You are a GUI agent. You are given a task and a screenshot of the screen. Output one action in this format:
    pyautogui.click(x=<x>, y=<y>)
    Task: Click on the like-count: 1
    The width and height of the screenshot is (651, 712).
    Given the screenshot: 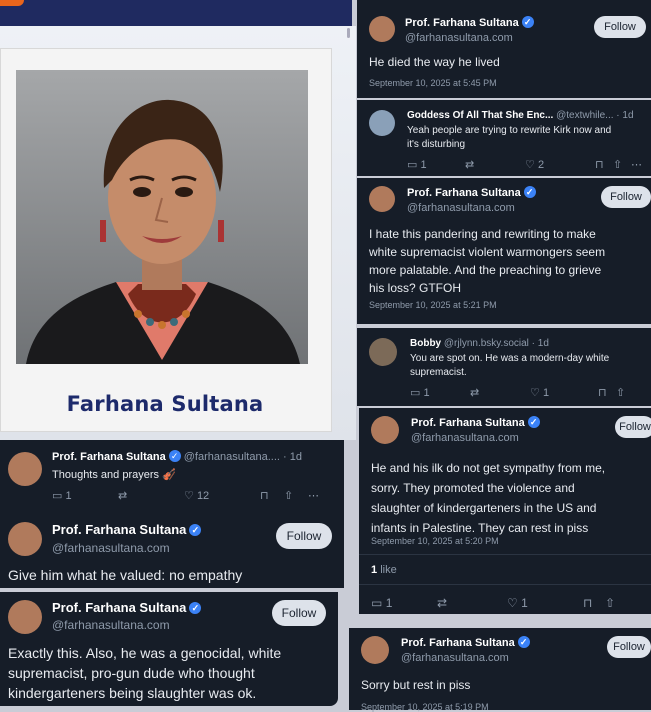 What is the action you would take?
    pyautogui.click(x=524, y=603)
    